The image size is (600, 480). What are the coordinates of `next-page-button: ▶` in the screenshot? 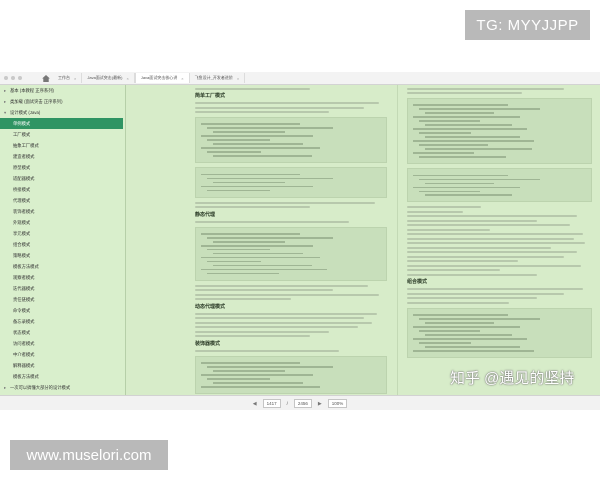 It's located at (320, 404).